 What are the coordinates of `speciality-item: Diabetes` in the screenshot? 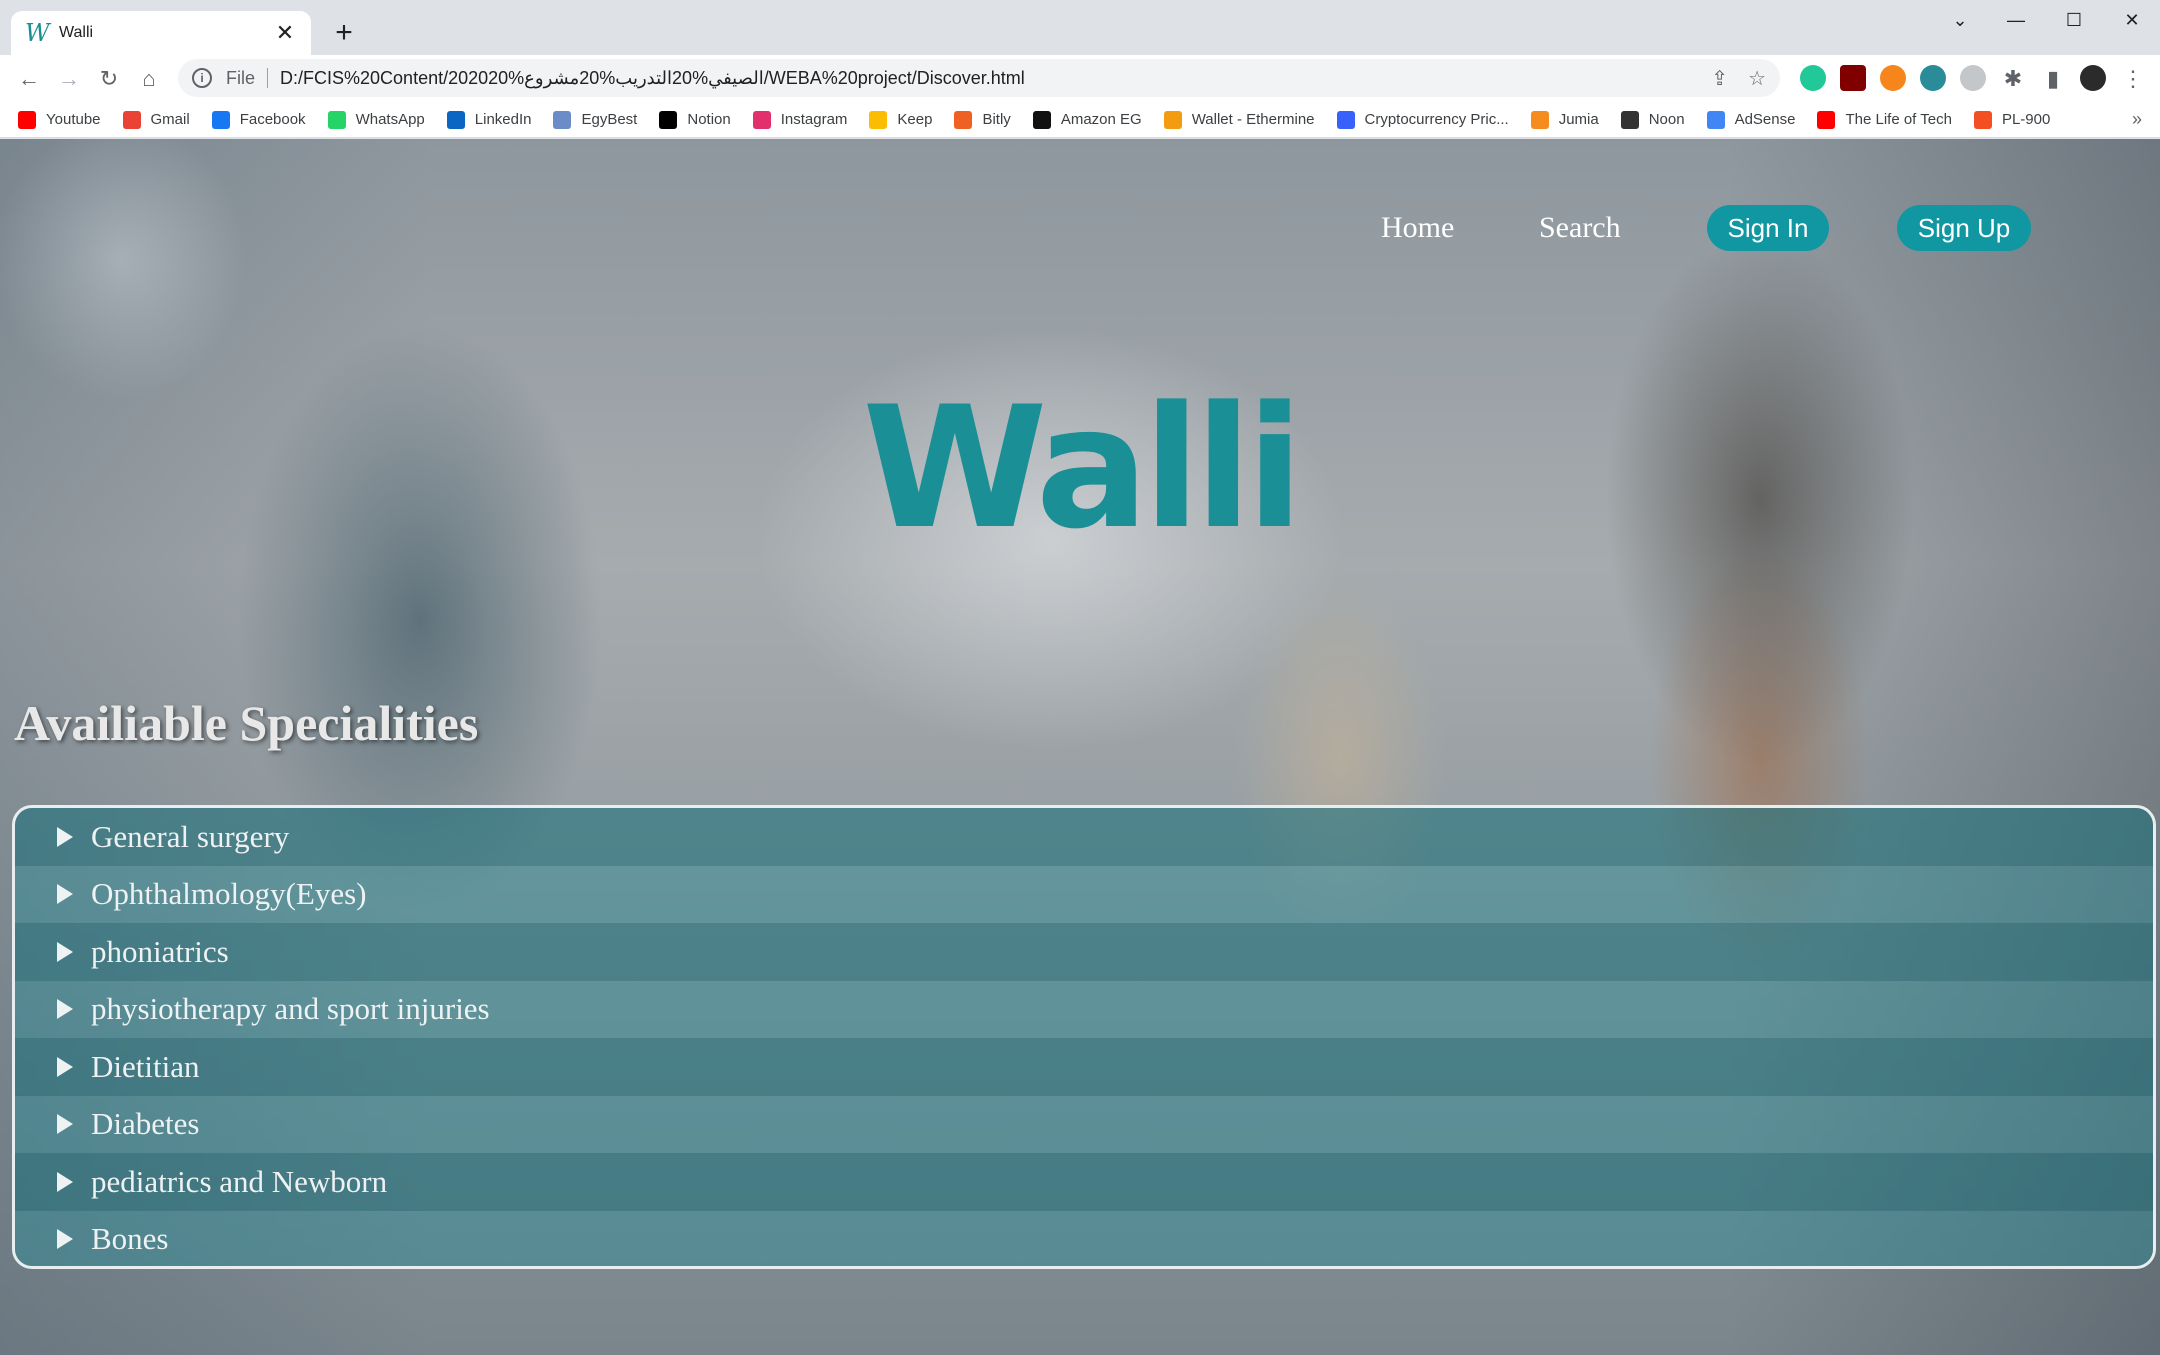 It's located at (1084, 1124).